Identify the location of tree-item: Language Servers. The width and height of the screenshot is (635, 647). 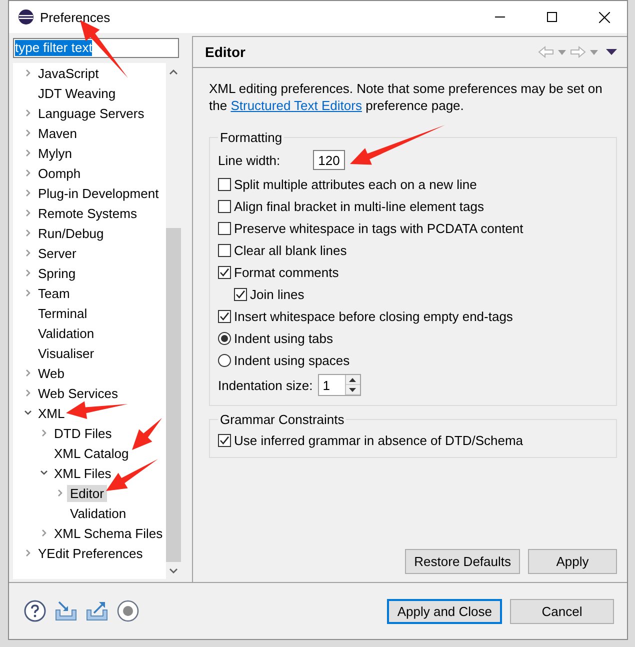
(91, 113).